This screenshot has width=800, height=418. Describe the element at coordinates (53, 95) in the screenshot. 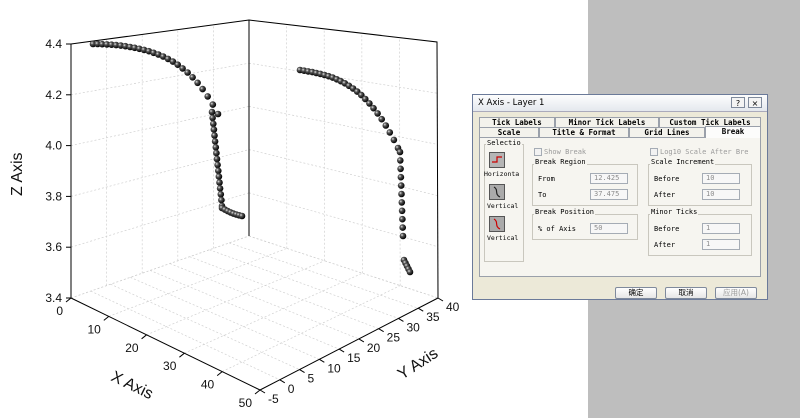

I see `z-tick-label: 4.2` at that location.